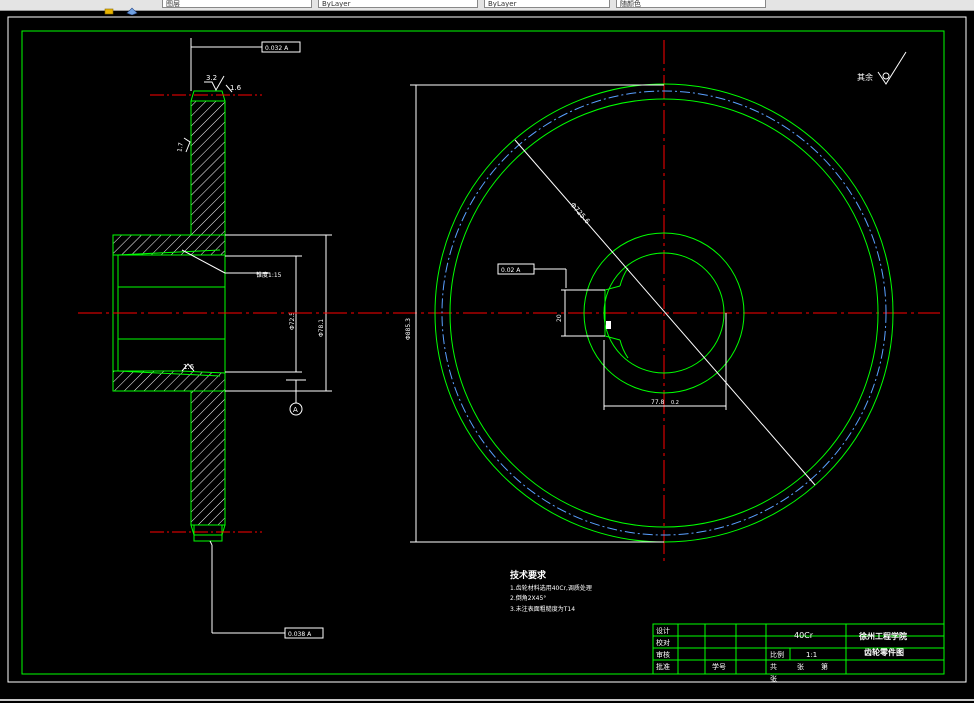  What do you see at coordinates (180, 147) in the screenshot?
I see `side-roughness: 1.7` at bounding box center [180, 147].